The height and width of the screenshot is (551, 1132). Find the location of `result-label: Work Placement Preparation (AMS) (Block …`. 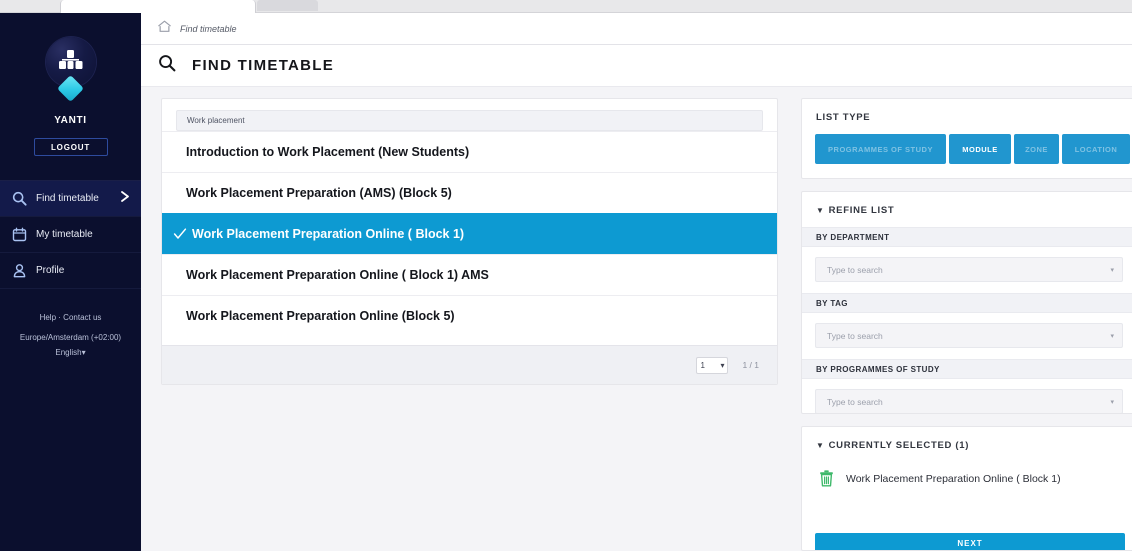

result-label: Work Placement Preparation (AMS) (Block … is located at coordinates (319, 193).